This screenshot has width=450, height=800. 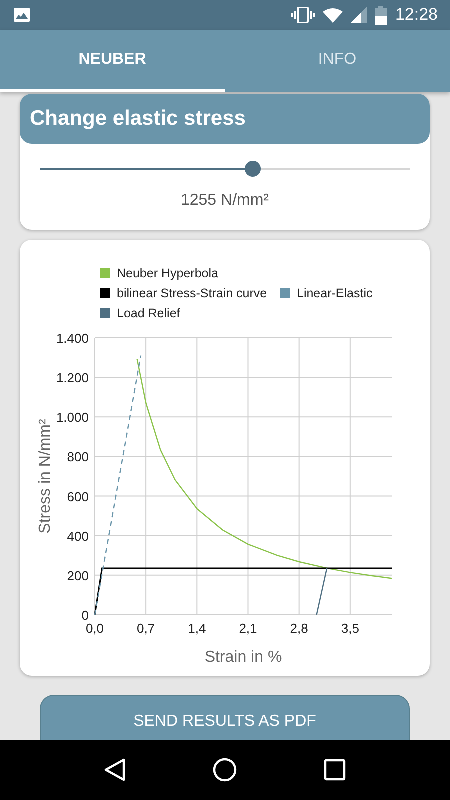 What do you see at coordinates (337, 61) in the screenshot?
I see `tab: INFO` at bounding box center [337, 61].